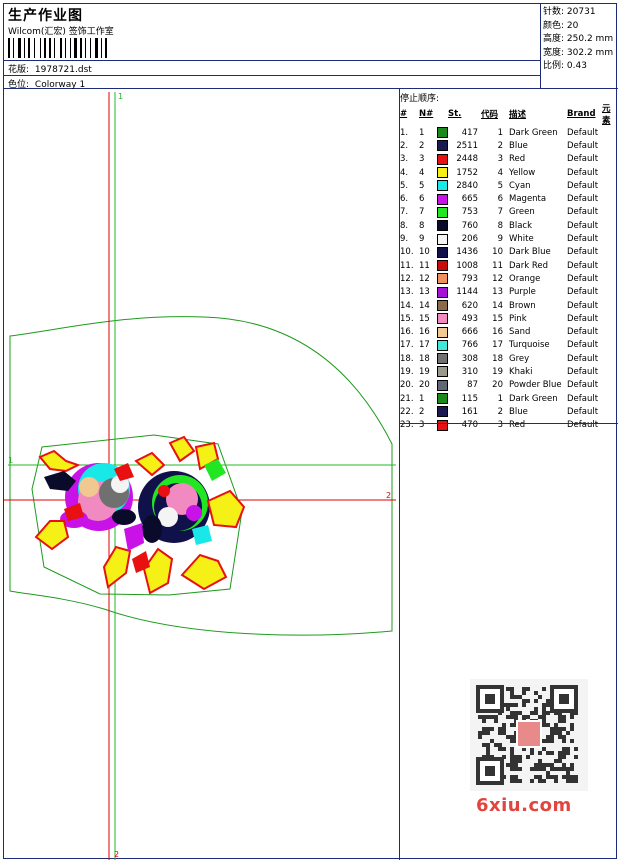 The width and height of the screenshot is (620, 861). I want to click on stop-code: 14, so click(497, 305).